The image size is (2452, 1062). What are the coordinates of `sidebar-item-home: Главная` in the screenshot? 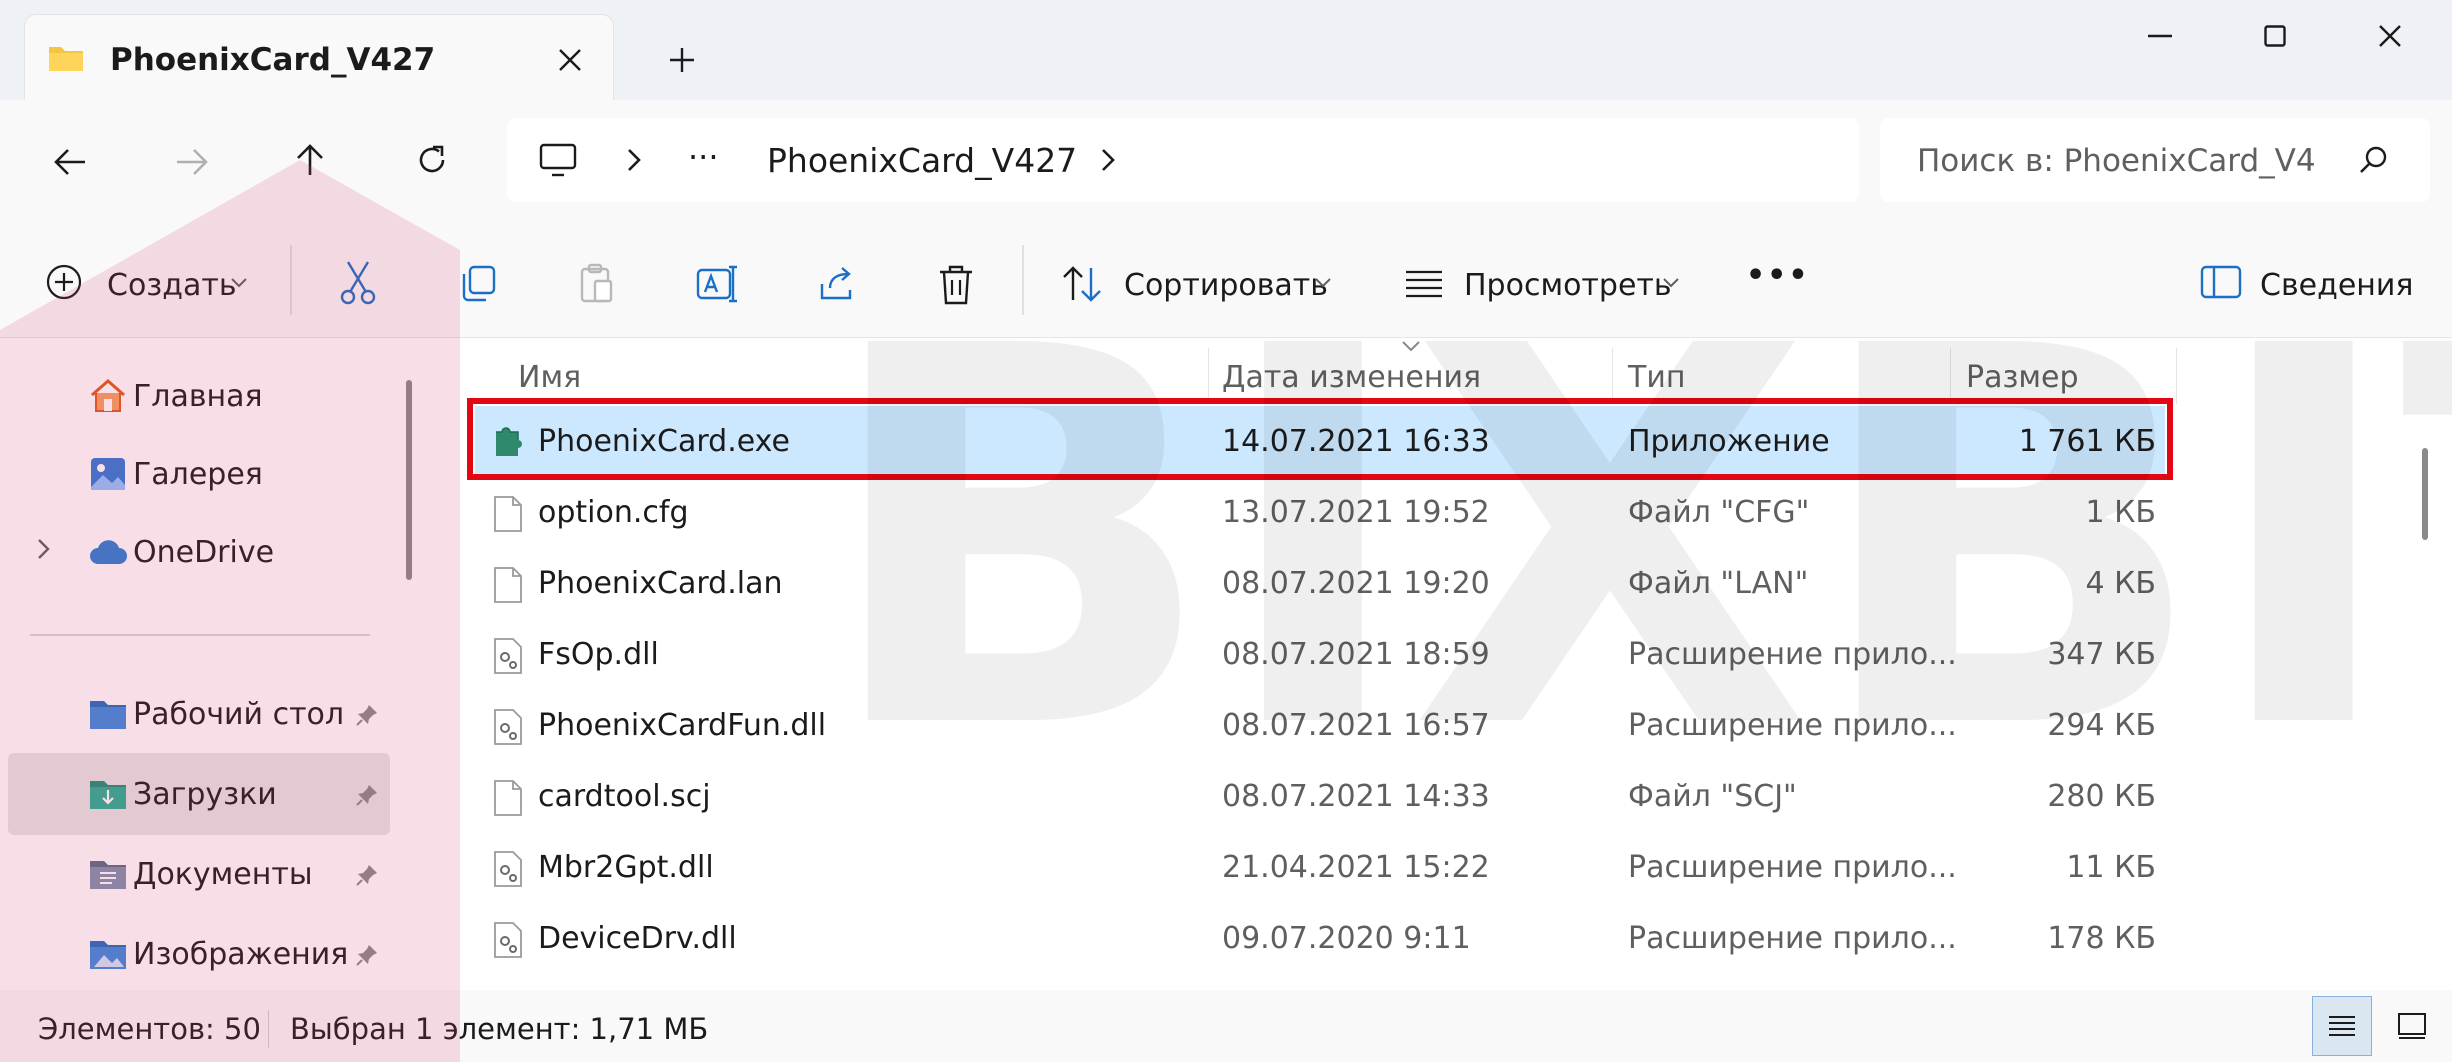 It's located at (198, 396).